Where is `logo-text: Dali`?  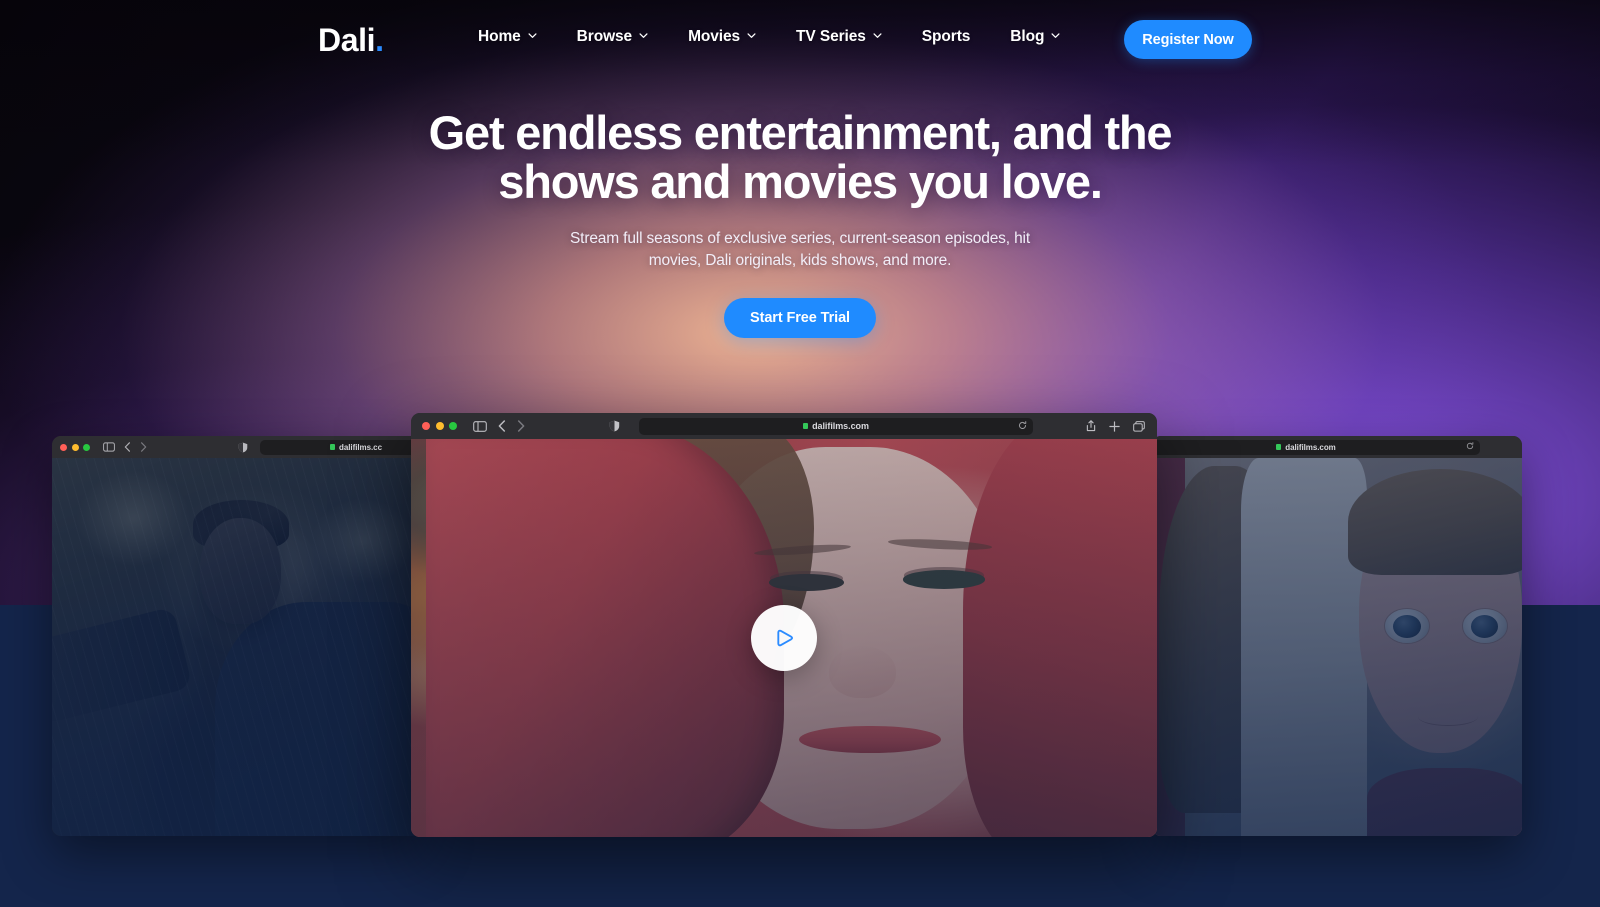
logo-text: Dali is located at coordinates (347, 40).